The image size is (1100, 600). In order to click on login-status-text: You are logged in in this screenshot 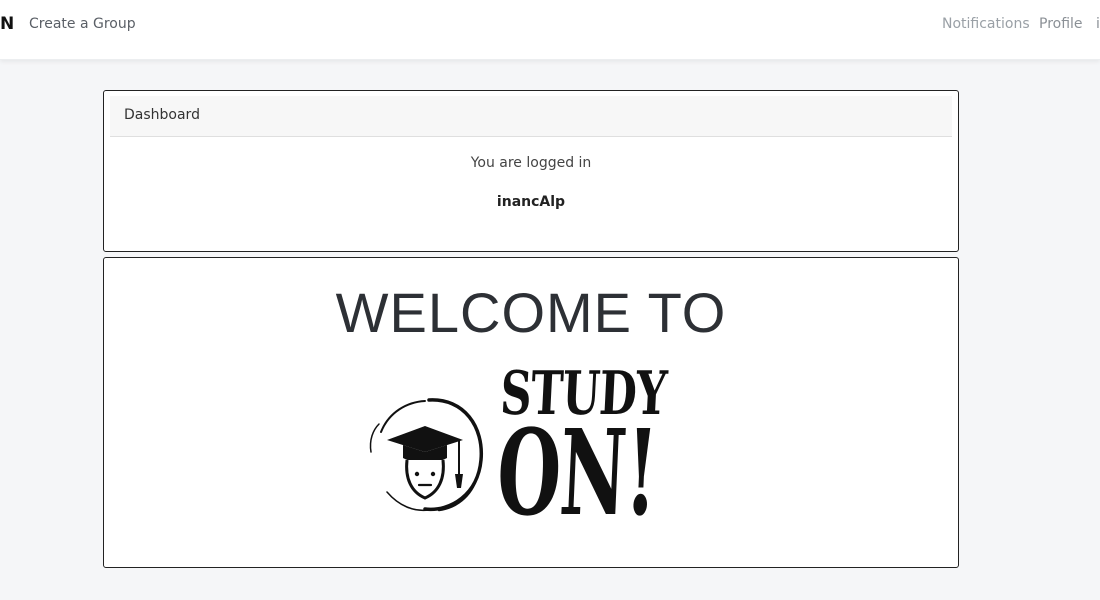, I will do `click(531, 163)`.